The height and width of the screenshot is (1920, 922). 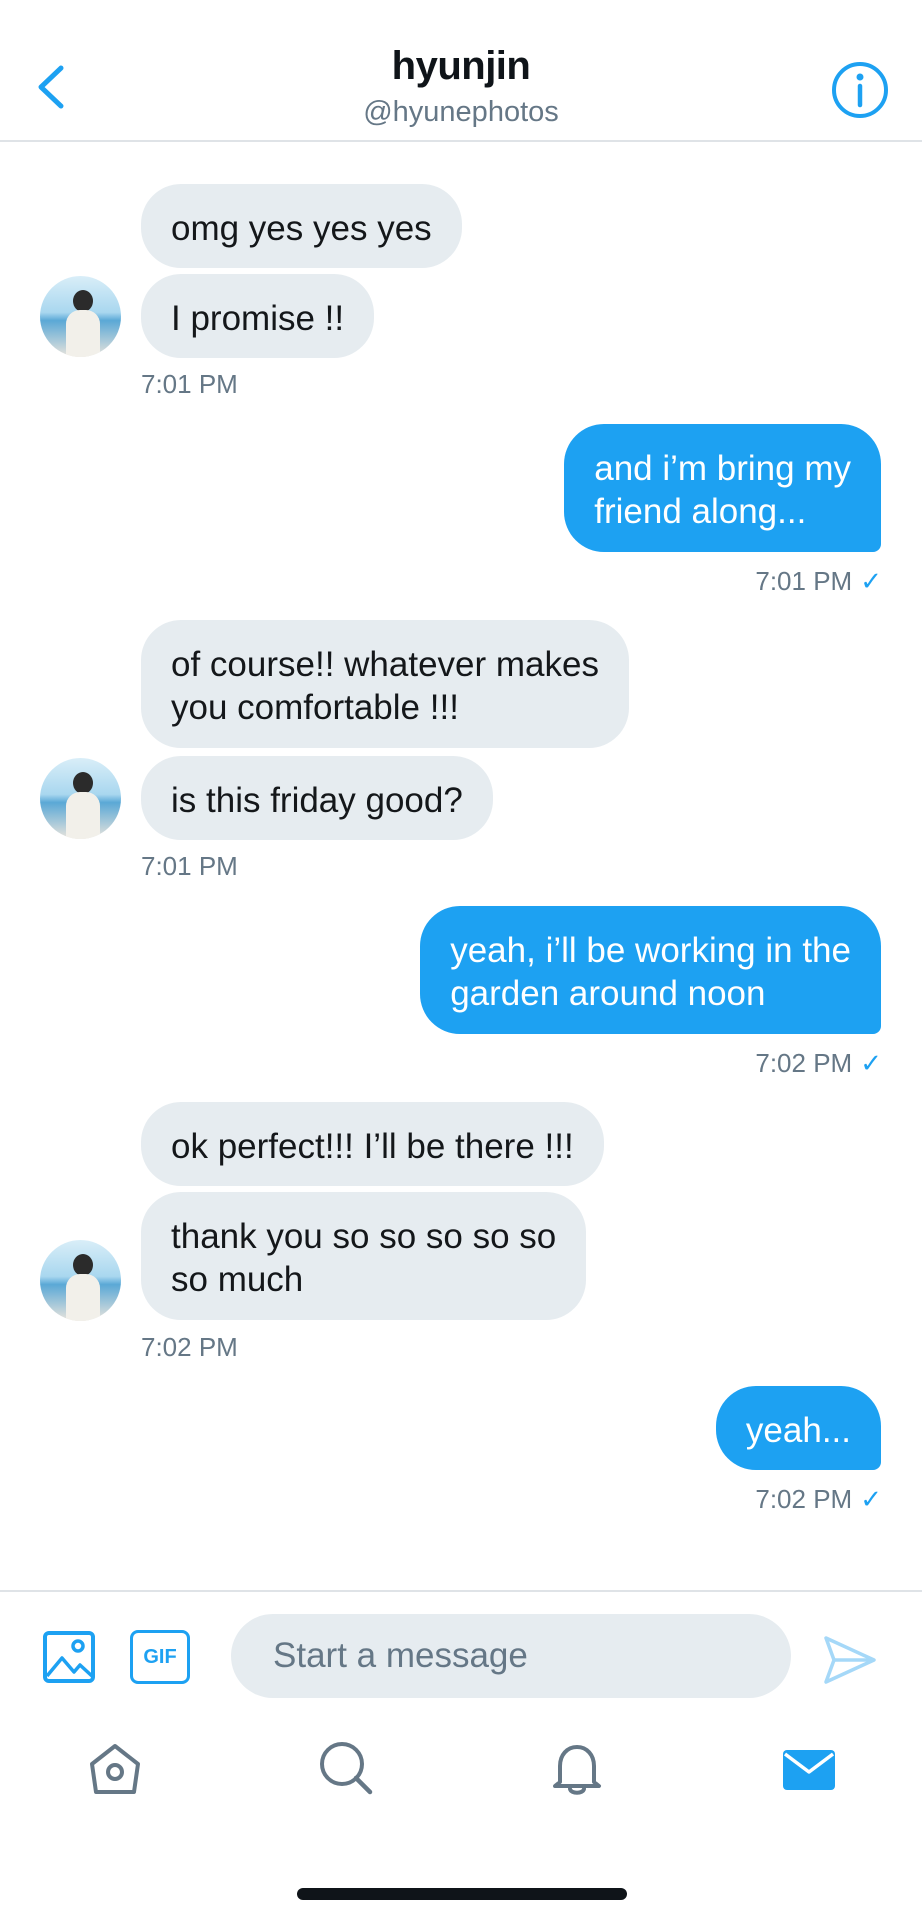 I want to click on tab-home, so click(x=115, y=1769).